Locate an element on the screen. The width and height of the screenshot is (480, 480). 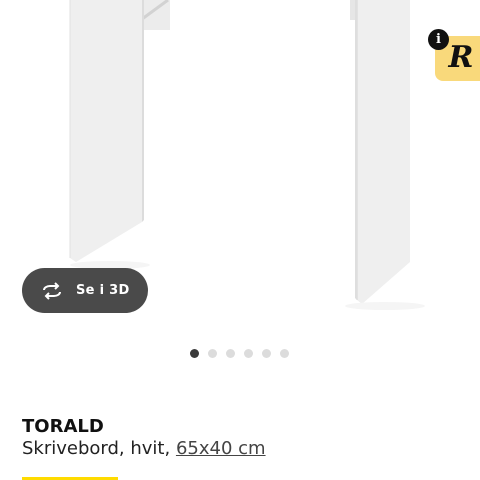
extension-logo: R is located at coordinates (461, 57).